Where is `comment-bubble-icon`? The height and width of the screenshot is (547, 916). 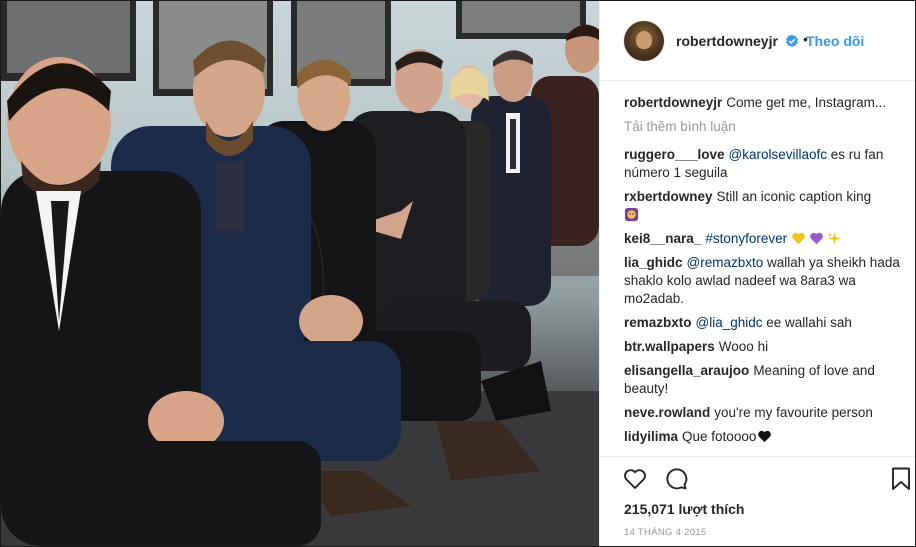 comment-bubble-icon is located at coordinates (676, 479).